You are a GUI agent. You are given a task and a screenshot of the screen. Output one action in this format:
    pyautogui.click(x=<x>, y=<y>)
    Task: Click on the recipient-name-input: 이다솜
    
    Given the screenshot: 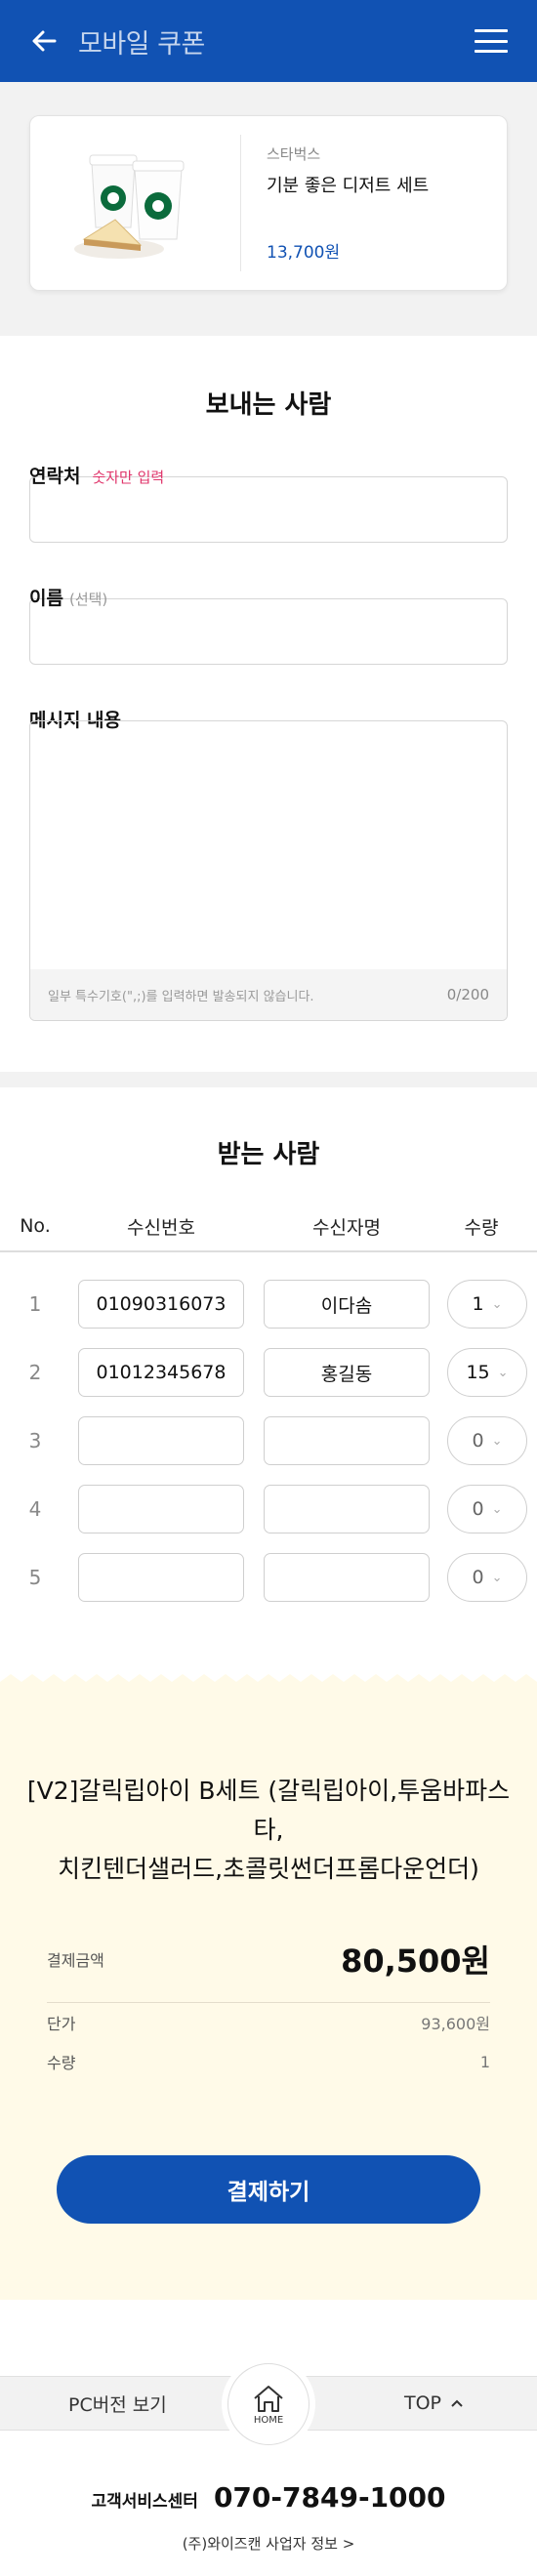 What is the action you would take?
    pyautogui.click(x=347, y=1304)
    